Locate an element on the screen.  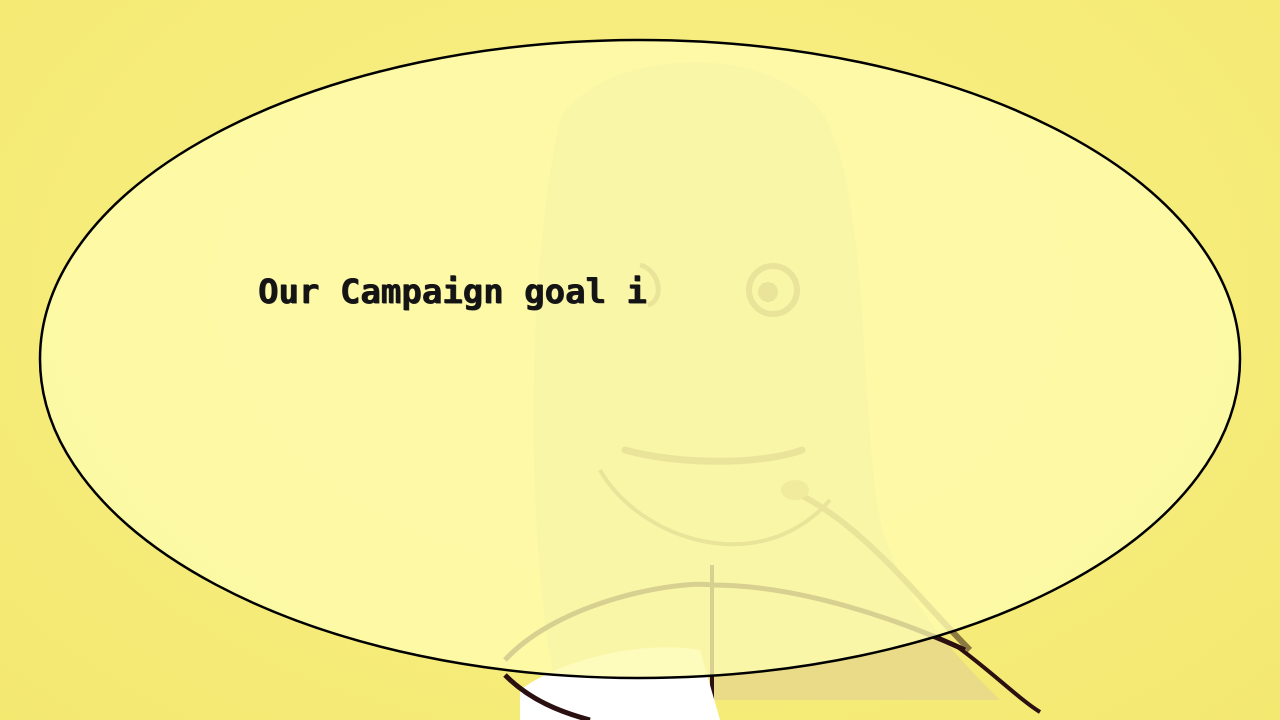
character-pupil-right is located at coordinates (768, 292).